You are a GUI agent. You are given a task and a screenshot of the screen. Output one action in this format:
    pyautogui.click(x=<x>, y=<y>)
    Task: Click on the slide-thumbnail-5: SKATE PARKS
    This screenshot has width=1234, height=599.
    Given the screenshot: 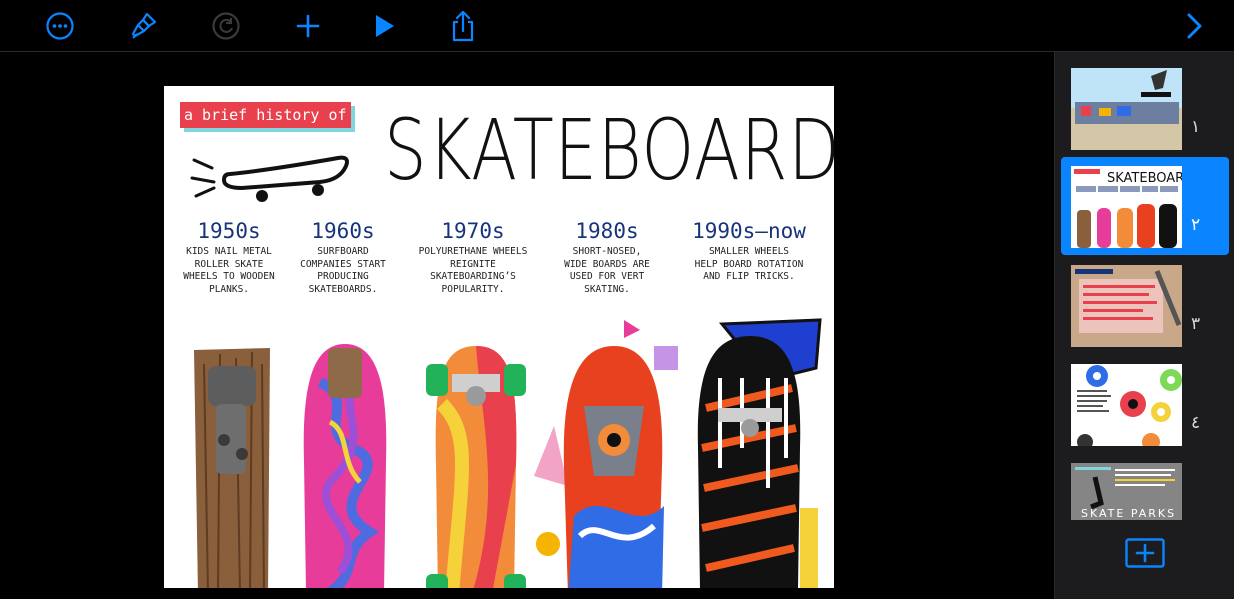 What is the action you would take?
    pyautogui.click(x=1145, y=487)
    